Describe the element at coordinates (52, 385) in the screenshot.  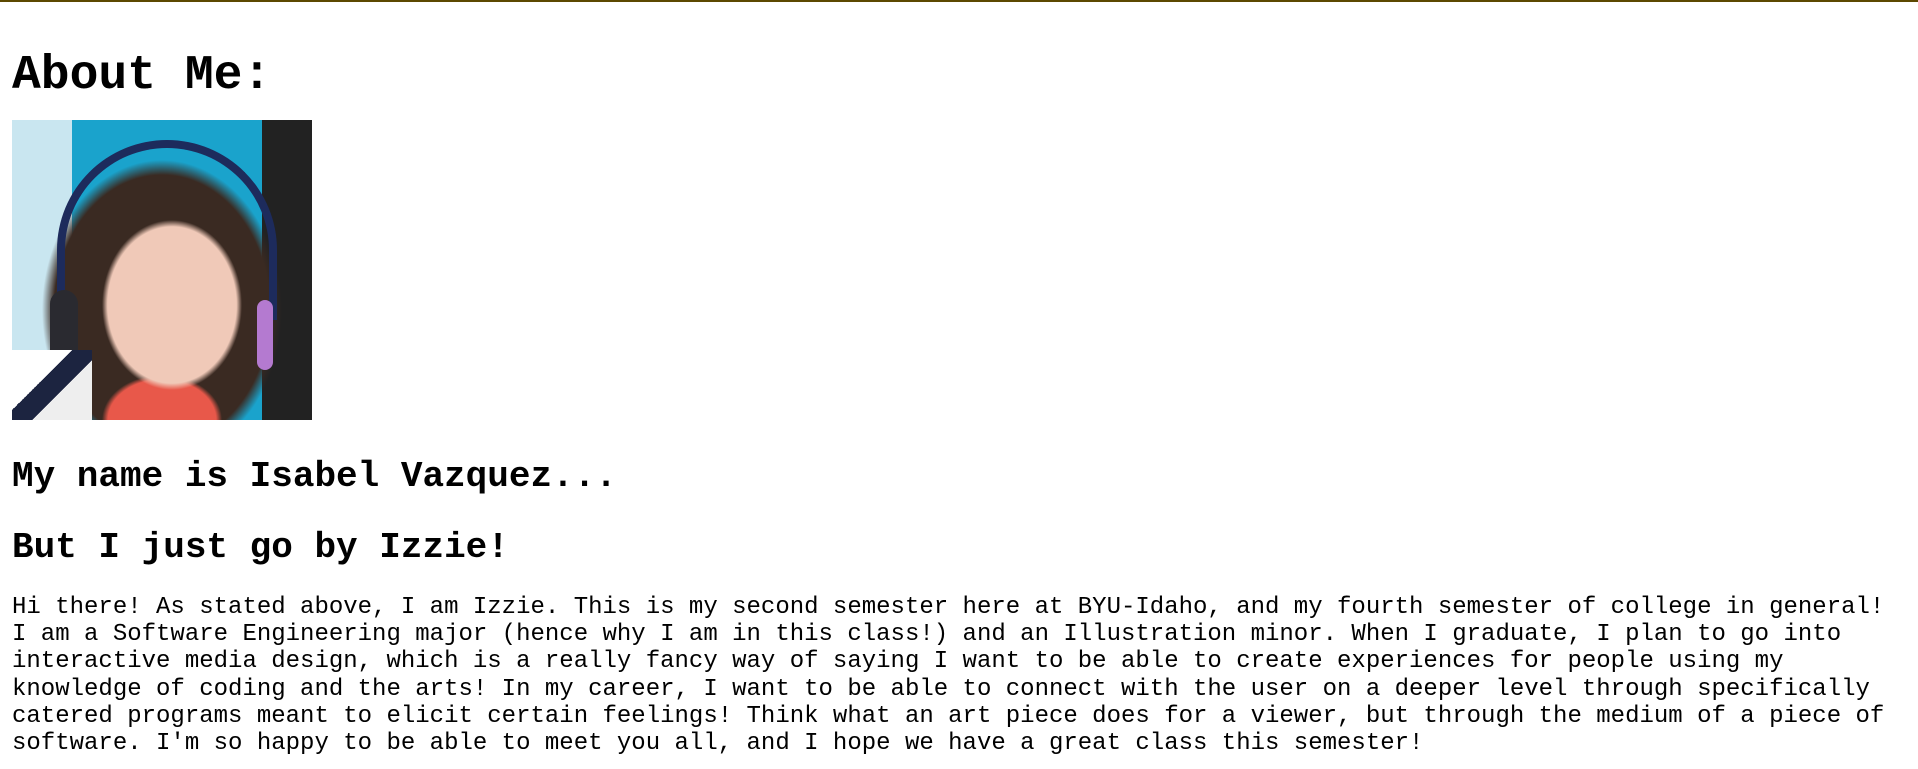
I see `jacket` at that location.